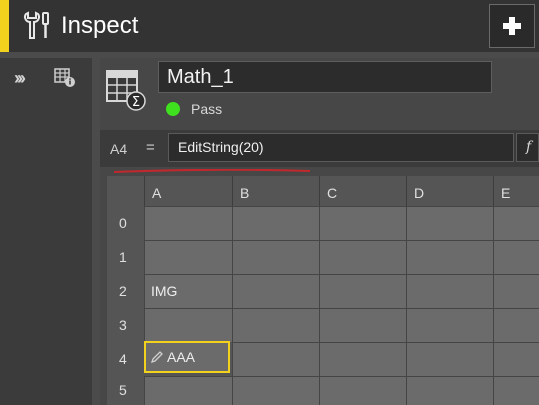 Image resolution: width=539 pixels, height=405 pixels. What do you see at coordinates (4, 26) in the screenshot?
I see `accent-stripe` at bounding box center [4, 26].